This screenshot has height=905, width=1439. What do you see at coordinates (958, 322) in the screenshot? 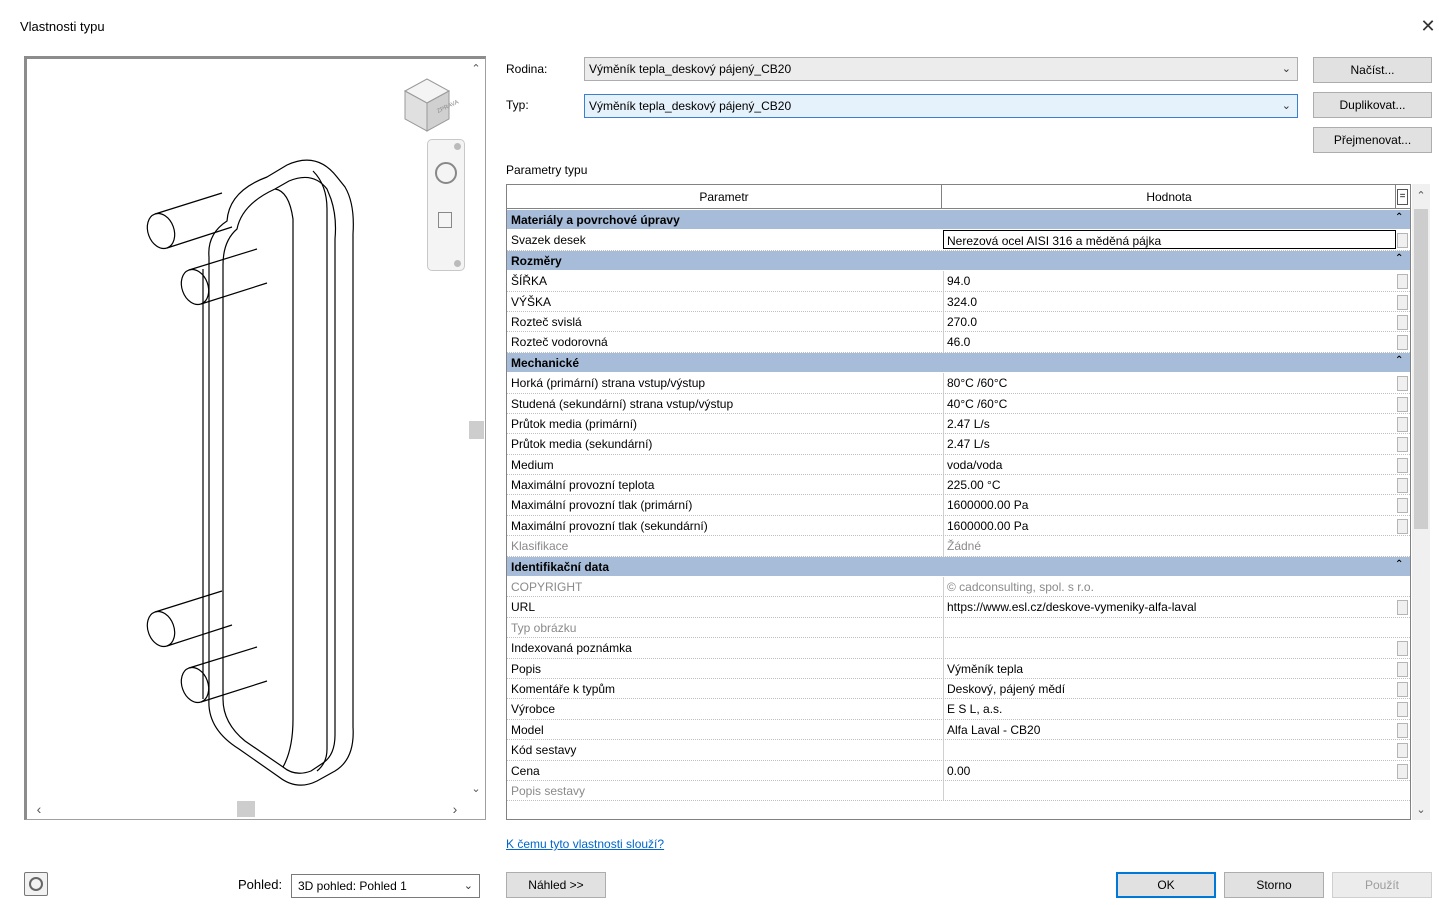
I see `table-row: Rozteč svislá 270.0` at bounding box center [958, 322].